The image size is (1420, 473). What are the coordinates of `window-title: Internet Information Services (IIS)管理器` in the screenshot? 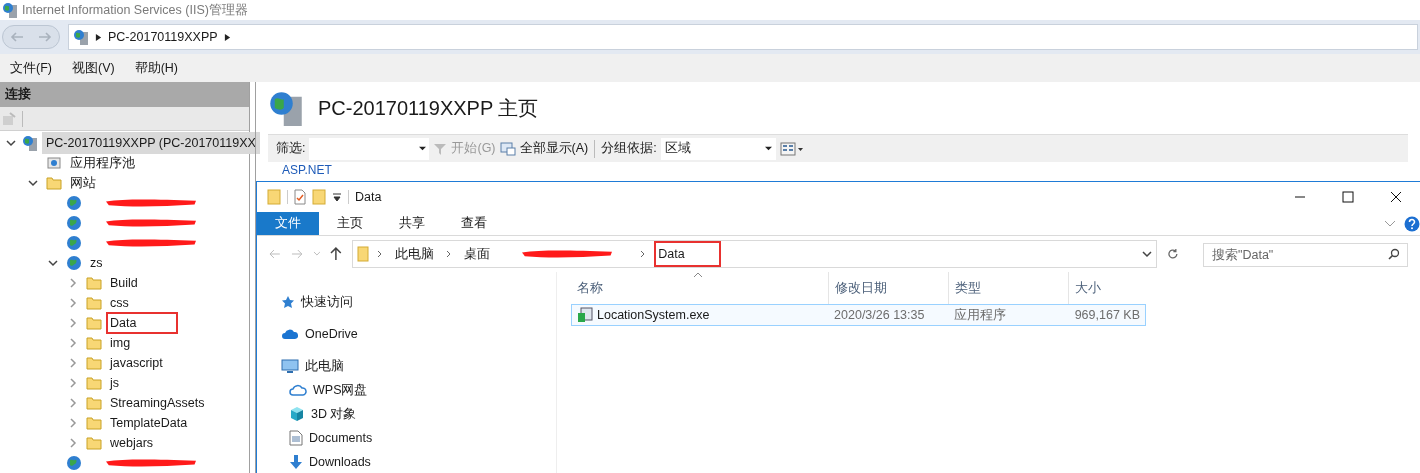 It's located at (135, 10).